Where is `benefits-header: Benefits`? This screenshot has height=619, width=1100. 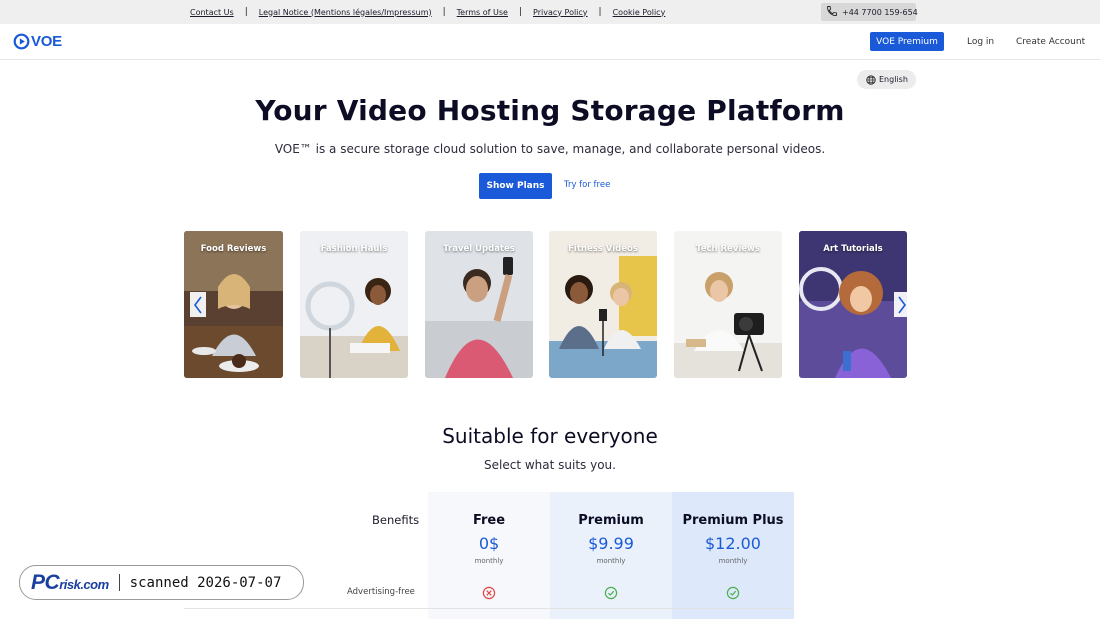 benefits-header: Benefits is located at coordinates (396, 520).